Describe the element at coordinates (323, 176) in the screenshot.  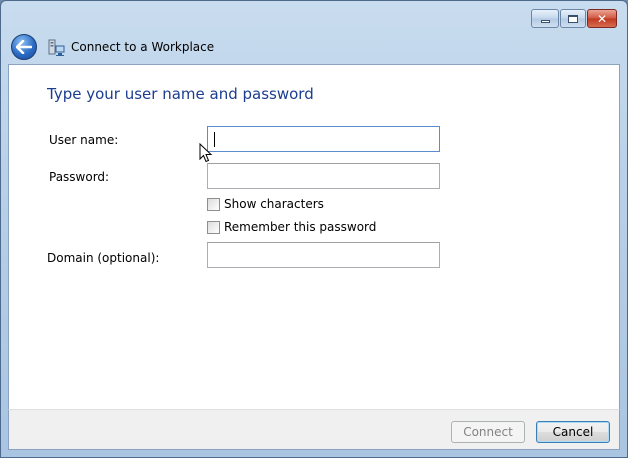
I see `password-input` at that location.